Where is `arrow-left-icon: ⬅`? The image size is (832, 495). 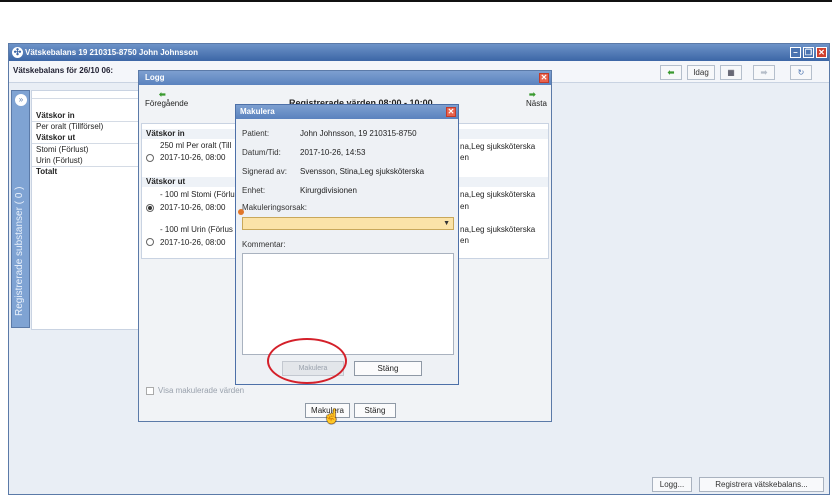
arrow-left-icon: ⬅ is located at coordinates (162, 94).